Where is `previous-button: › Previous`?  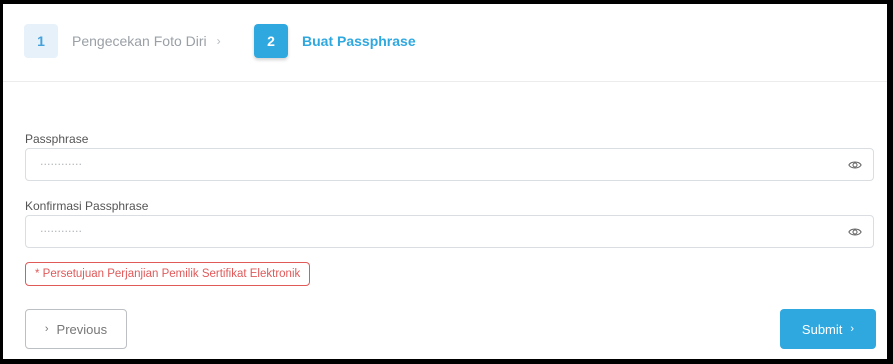 previous-button: › Previous is located at coordinates (76, 329).